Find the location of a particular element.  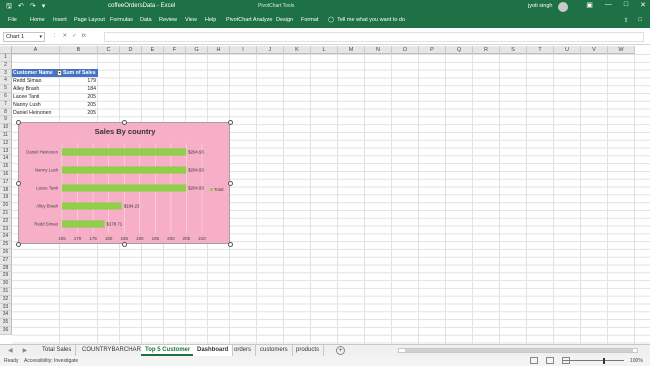

row-header: 16 is located at coordinates (6, 175).